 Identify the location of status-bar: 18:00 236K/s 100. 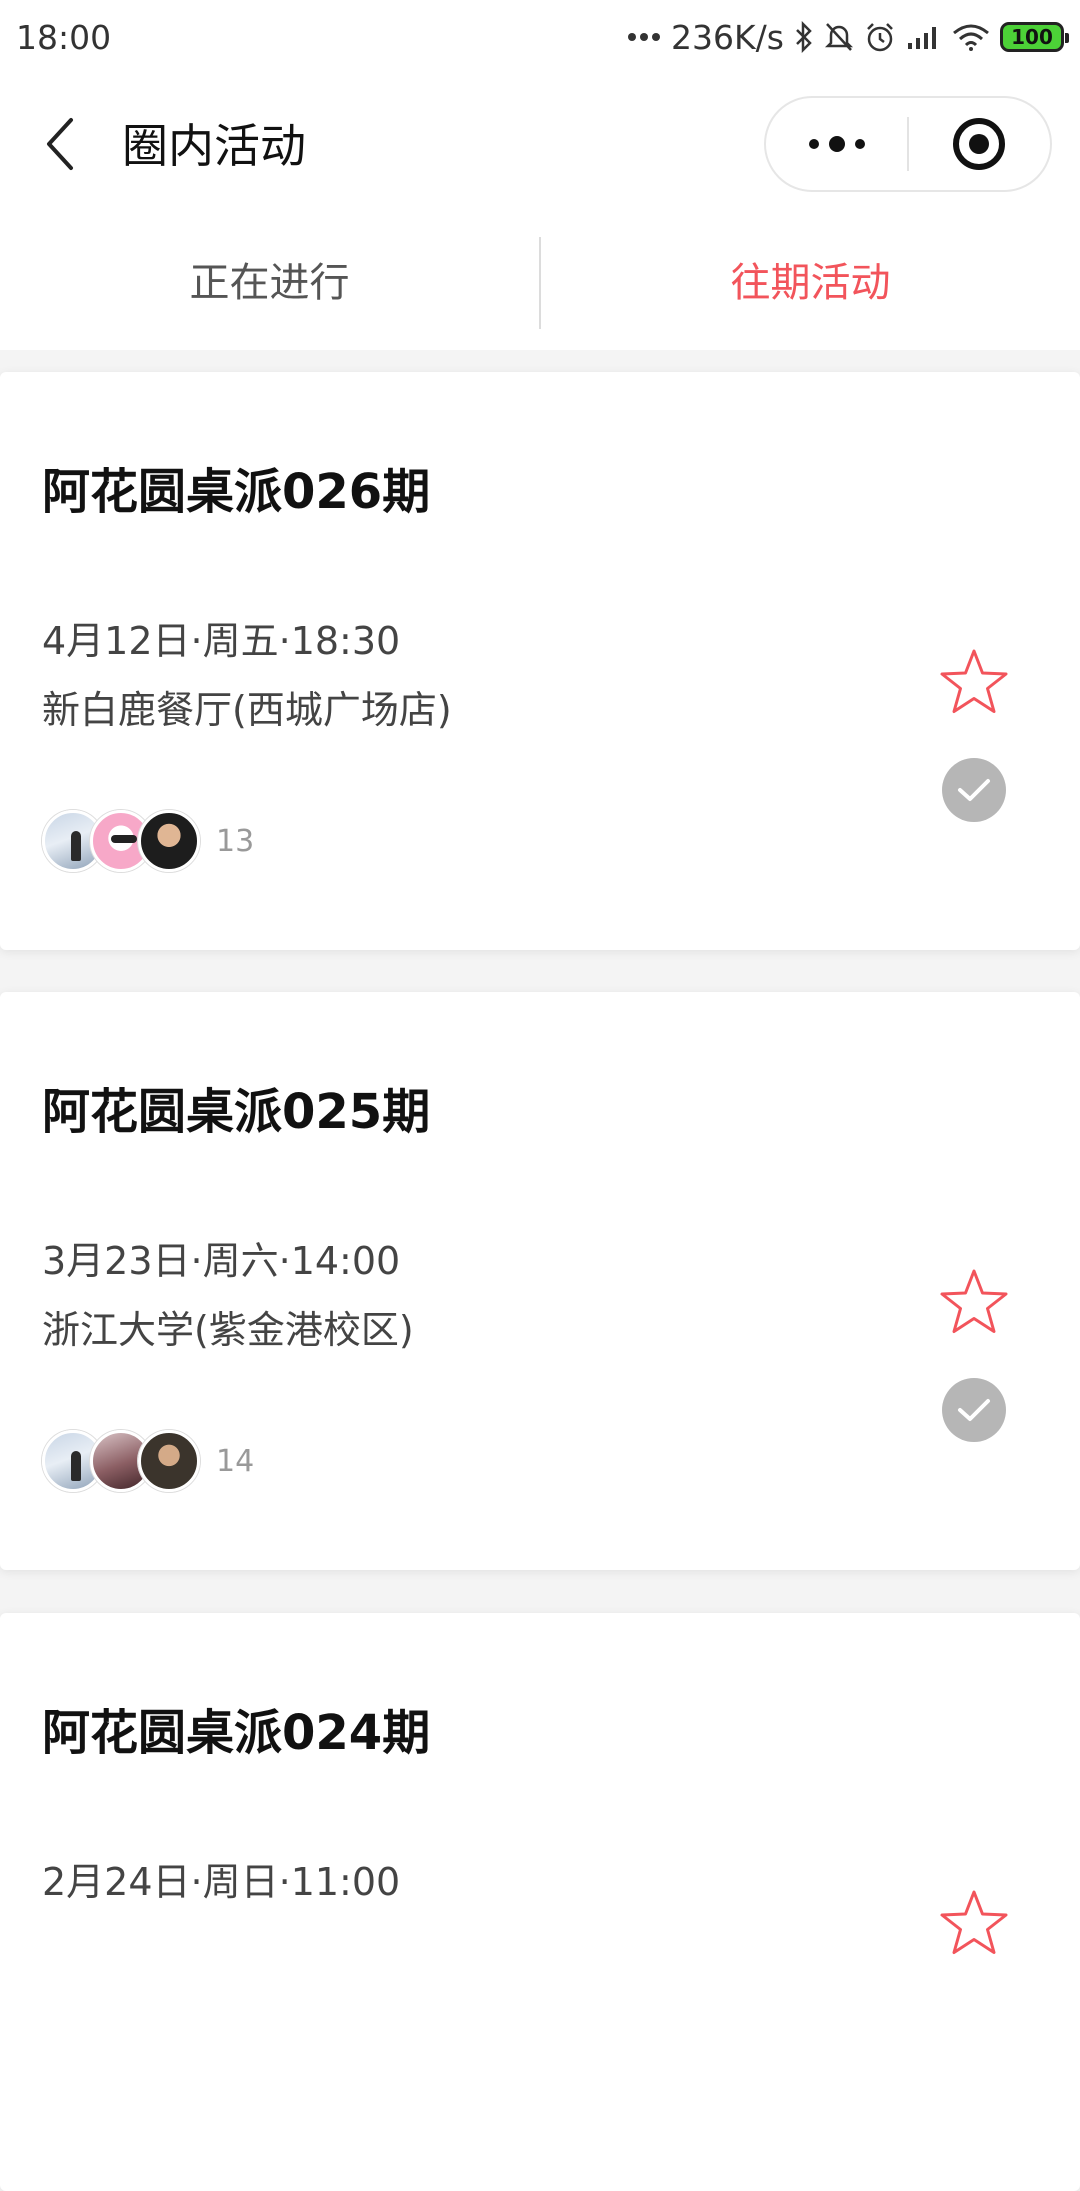
(540, 37).